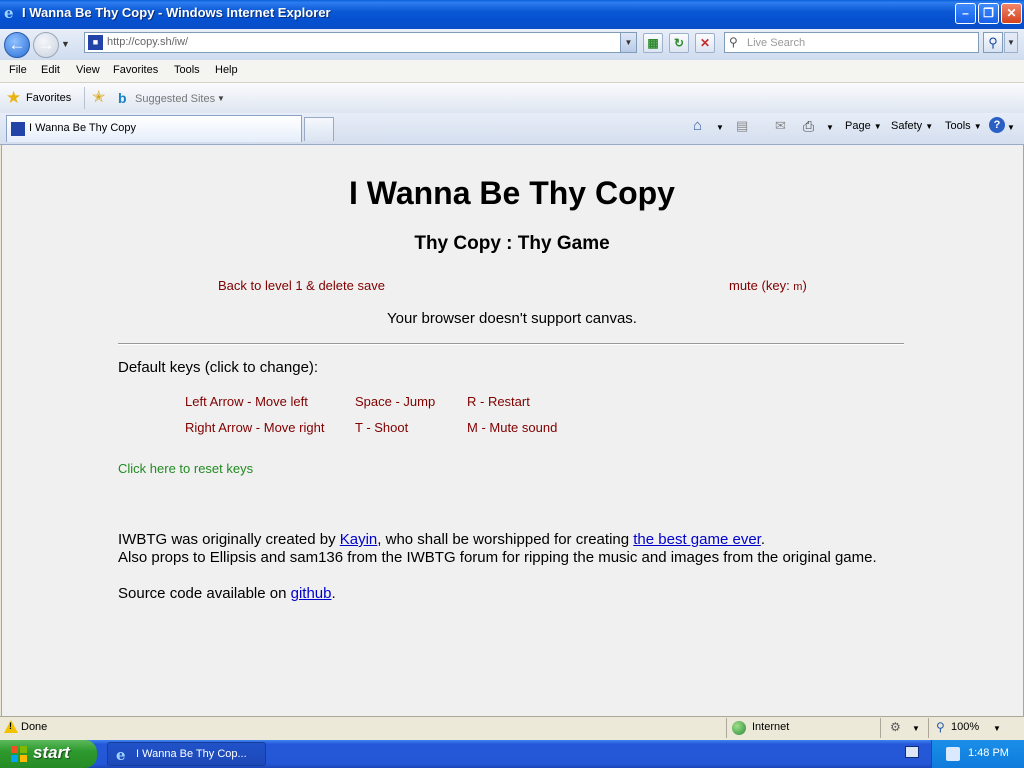  Describe the element at coordinates (204, 593) in the screenshot. I see `source-text: Source code available on` at that location.